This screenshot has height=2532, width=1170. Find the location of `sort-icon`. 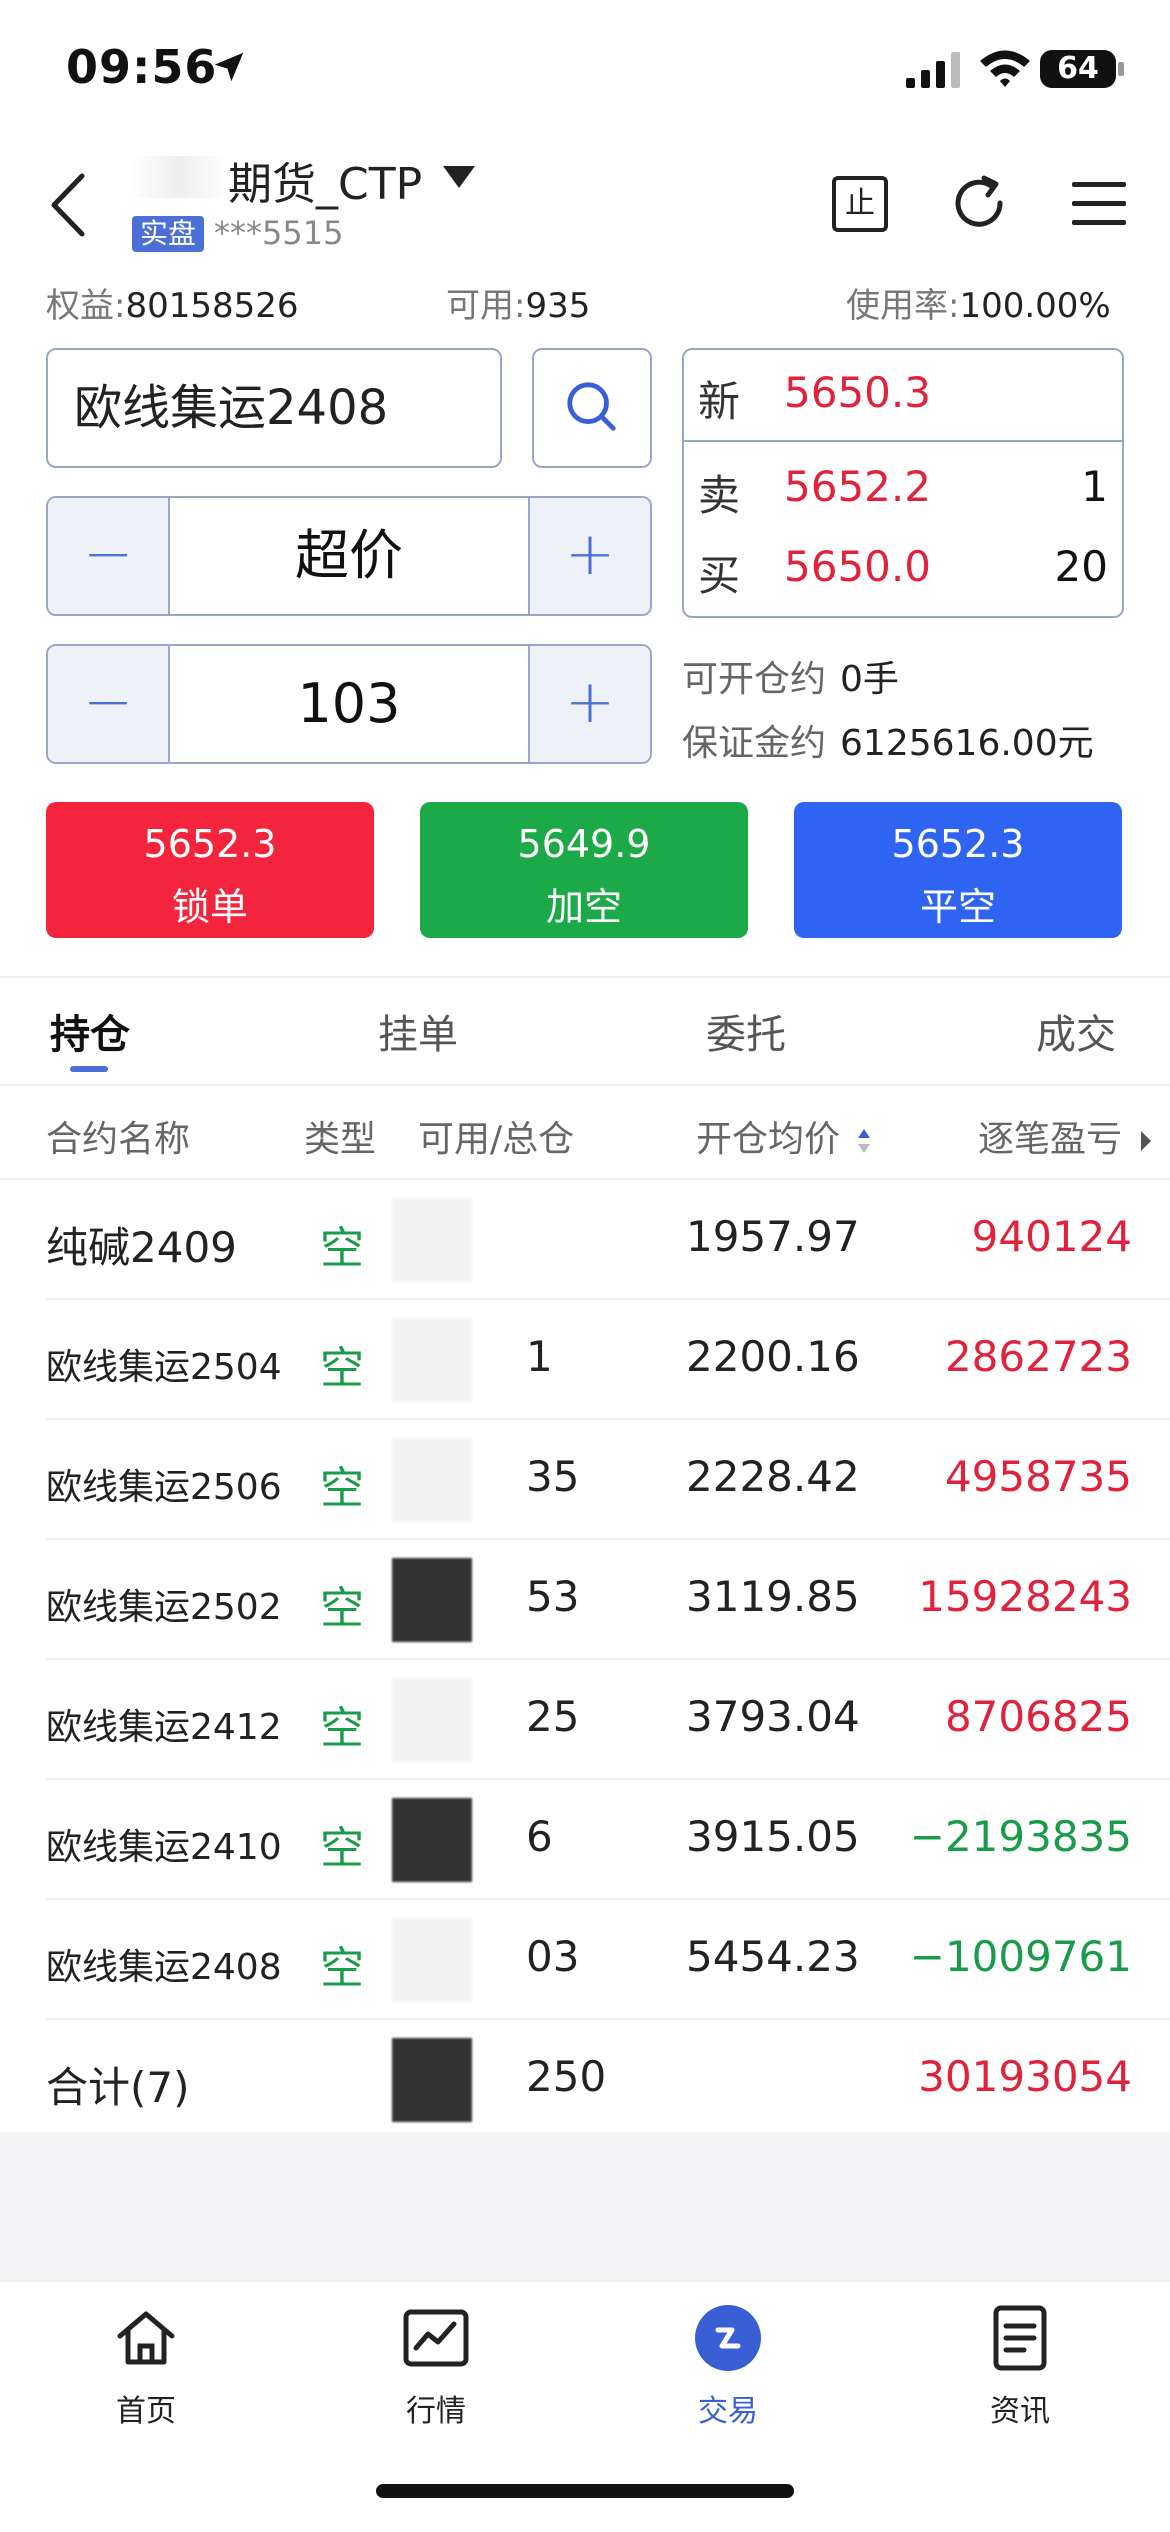

sort-icon is located at coordinates (864, 1141).